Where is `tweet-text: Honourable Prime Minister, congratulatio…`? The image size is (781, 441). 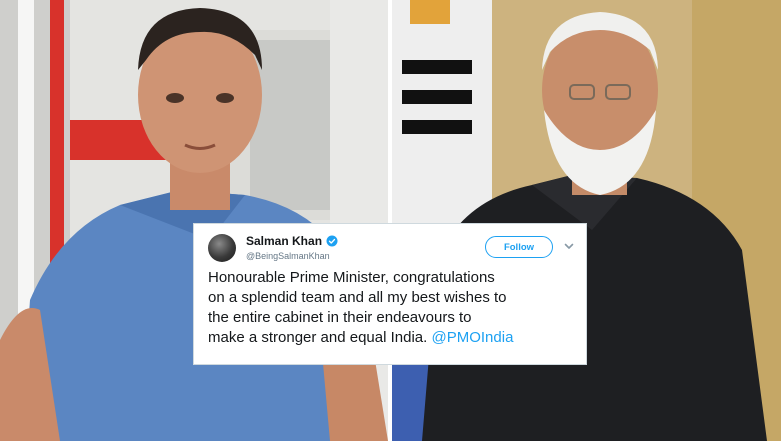 tweet-text: Honourable Prime Minister, congratulatio… is located at coordinates (394, 308).